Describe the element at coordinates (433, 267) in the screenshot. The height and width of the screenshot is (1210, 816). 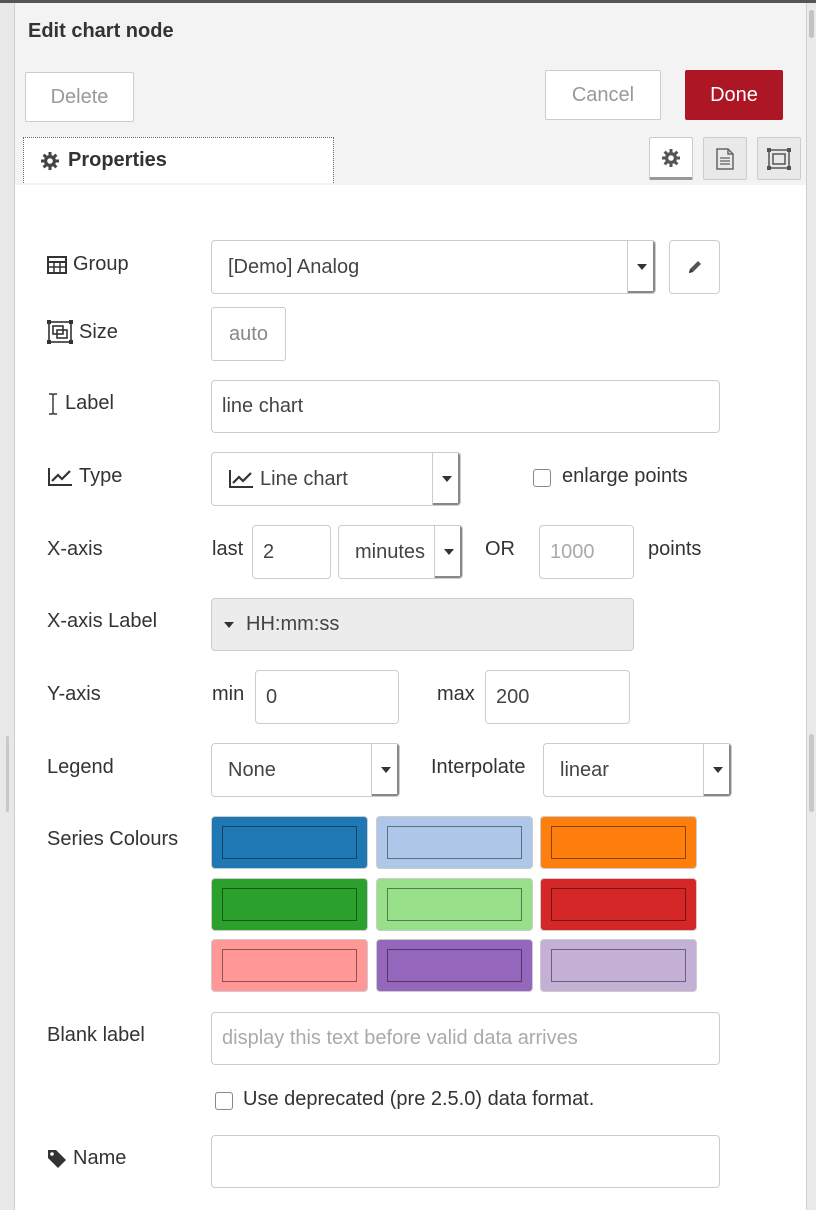
I see `group-select: [Demo] Analog` at that location.